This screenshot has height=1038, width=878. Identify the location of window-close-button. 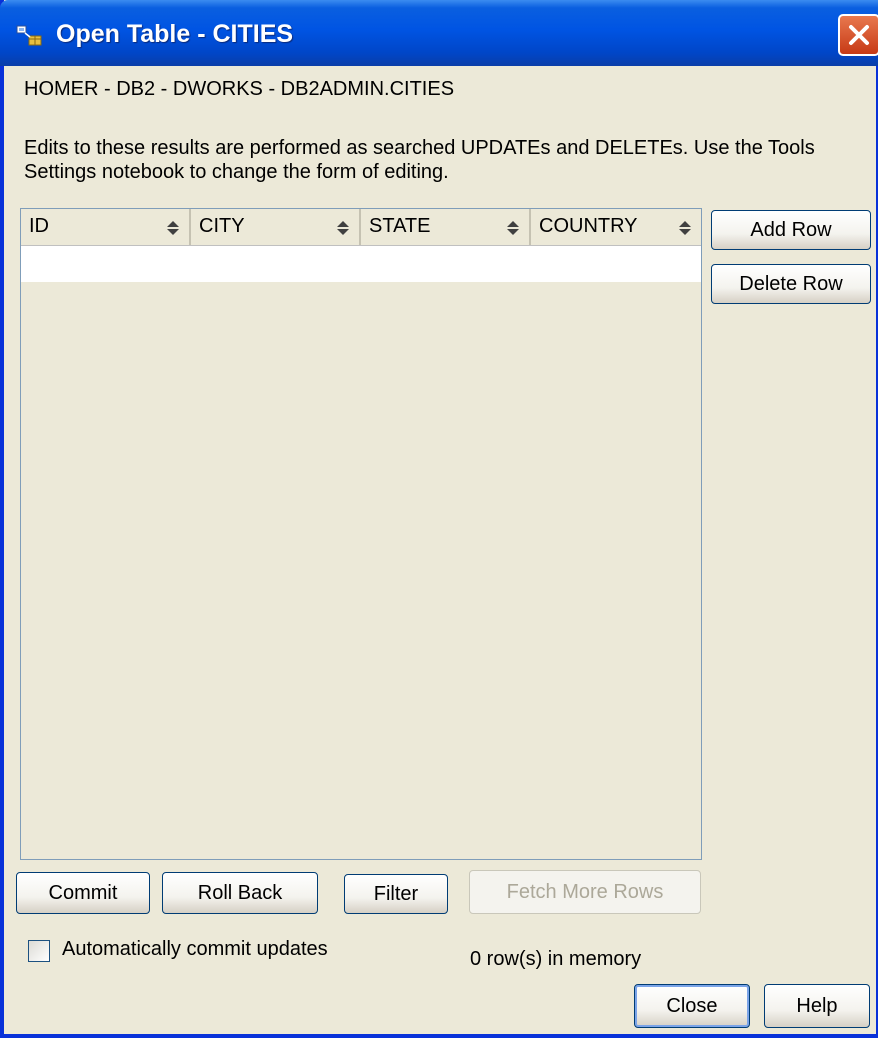
(858, 35).